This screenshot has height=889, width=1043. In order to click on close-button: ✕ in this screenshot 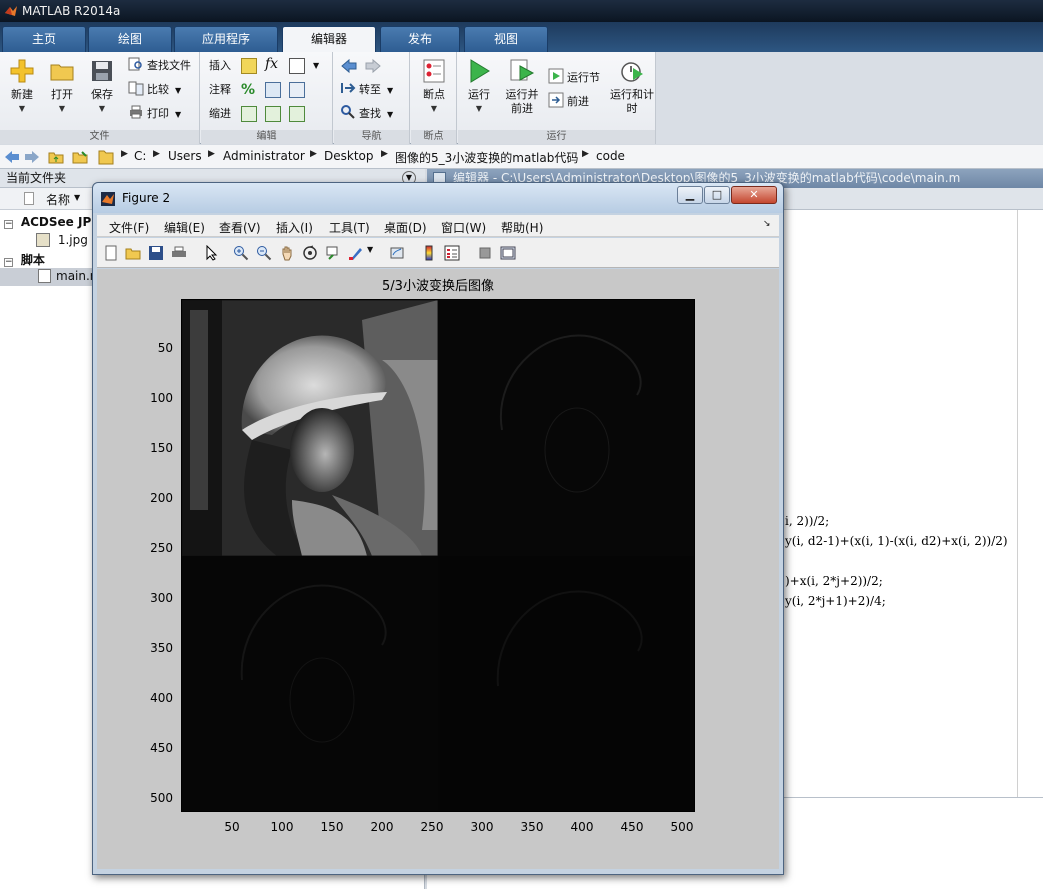, I will do `click(754, 195)`.